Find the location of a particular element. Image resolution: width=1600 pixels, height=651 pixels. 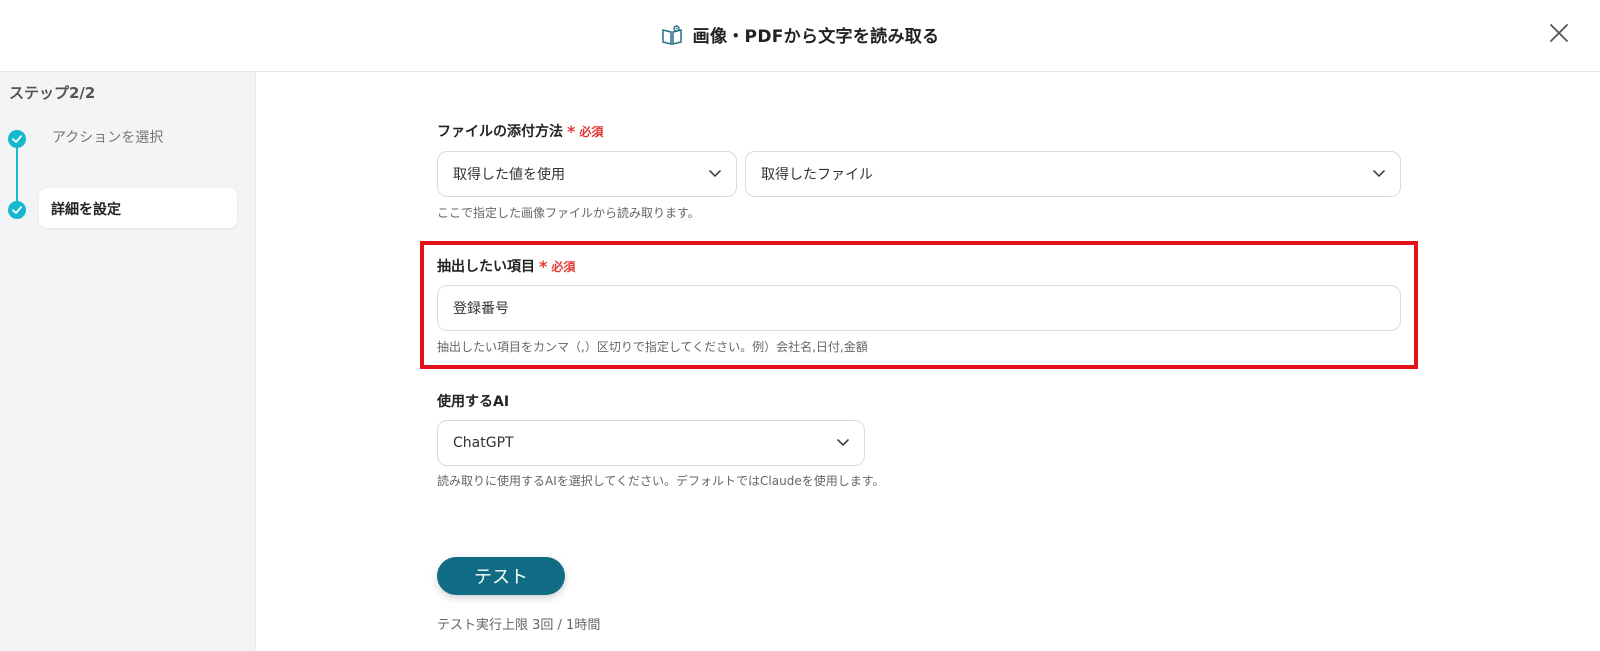

book-icon is located at coordinates (672, 35).